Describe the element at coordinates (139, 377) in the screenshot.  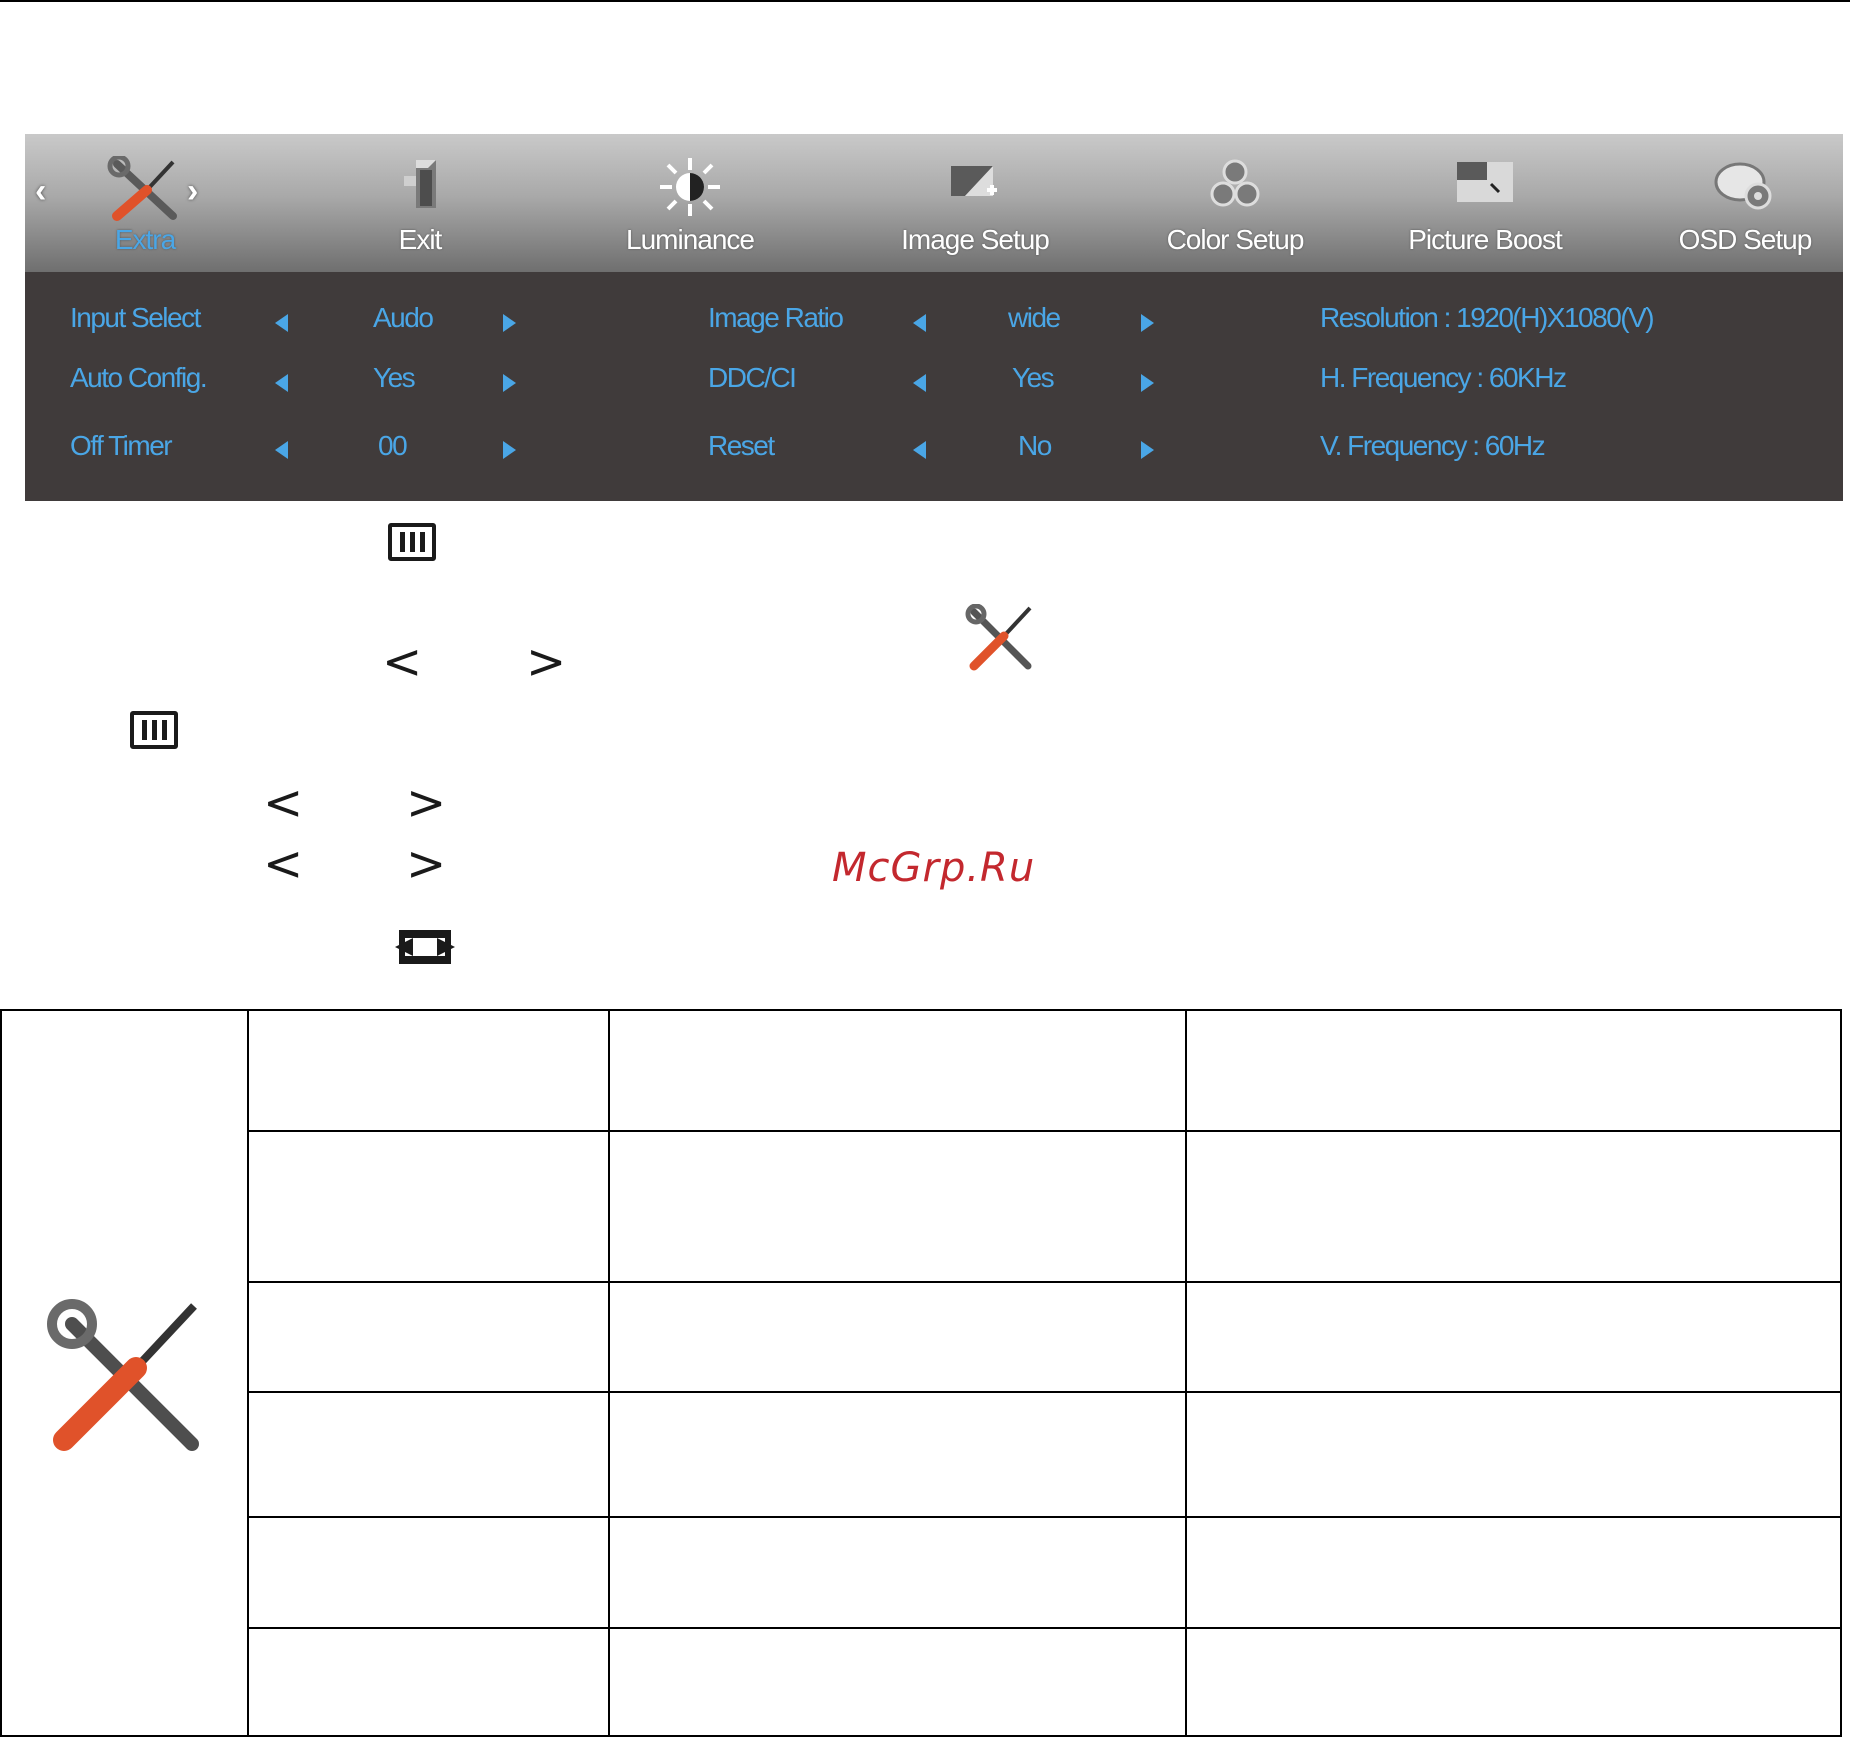
I see `auto-config-label: Auto Config.` at that location.